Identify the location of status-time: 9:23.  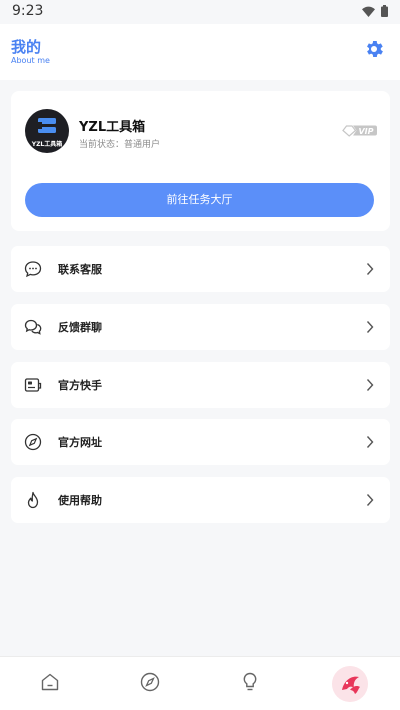
(28, 11).